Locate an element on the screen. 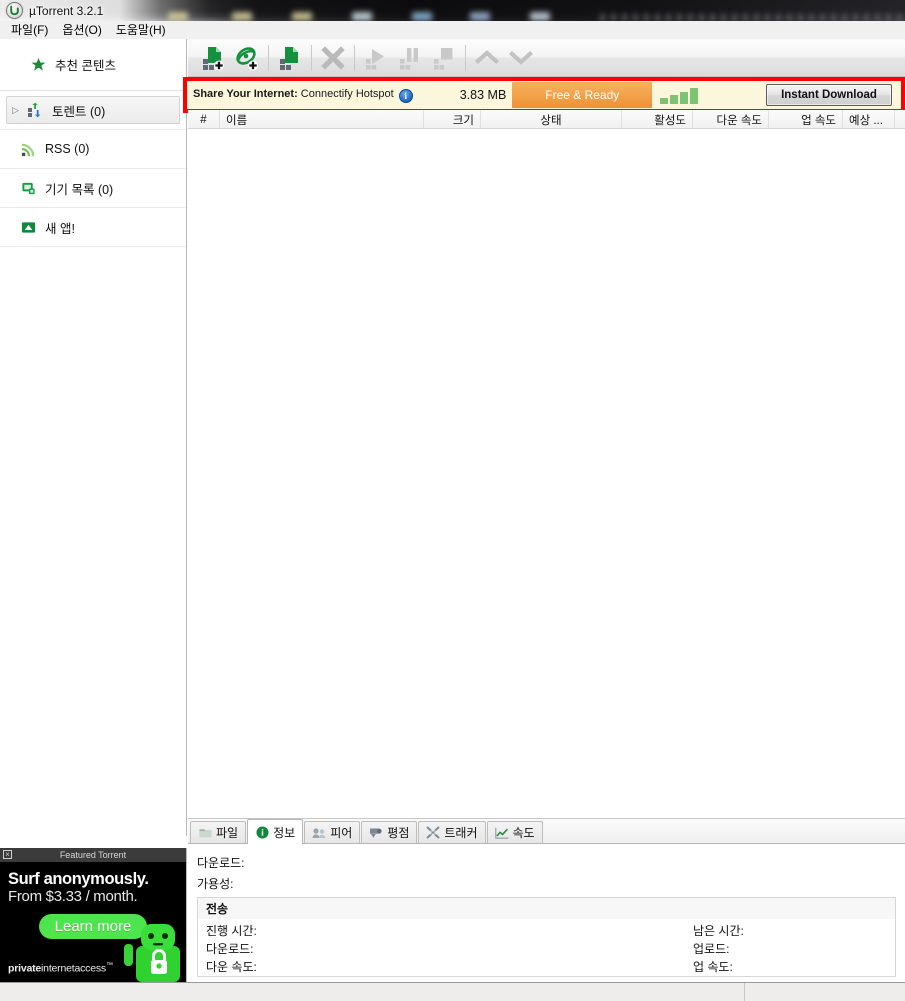 This screenshot has width=905, height=1001. tab-label: 평점 is located at coordinates (398, 833).